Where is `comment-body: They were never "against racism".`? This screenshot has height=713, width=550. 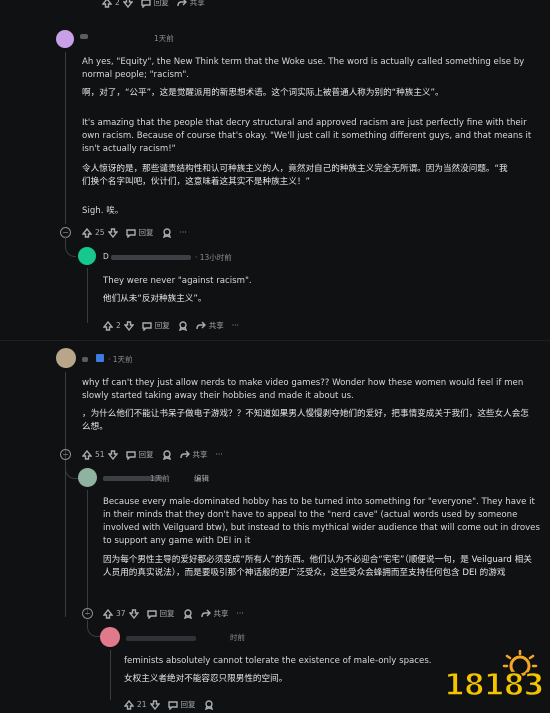 comment-body: They were never "against racism". is located at coordinates (177, 281).